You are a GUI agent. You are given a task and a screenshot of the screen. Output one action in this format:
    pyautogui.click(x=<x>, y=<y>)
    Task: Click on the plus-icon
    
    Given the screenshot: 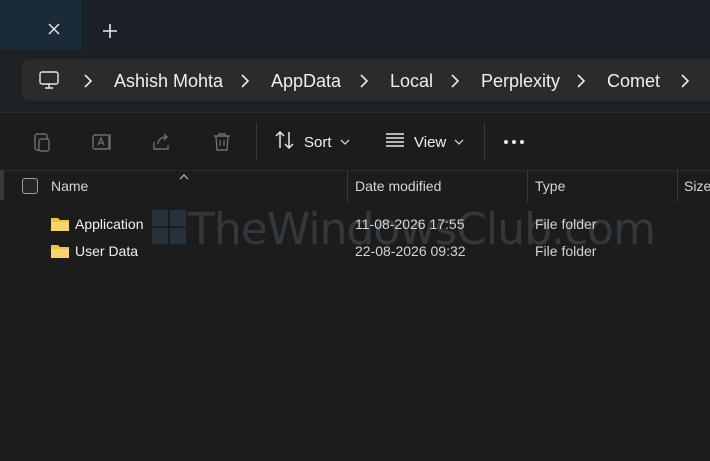 What is the action you would take?
    pyautogui.click(x=110, y=31)
    